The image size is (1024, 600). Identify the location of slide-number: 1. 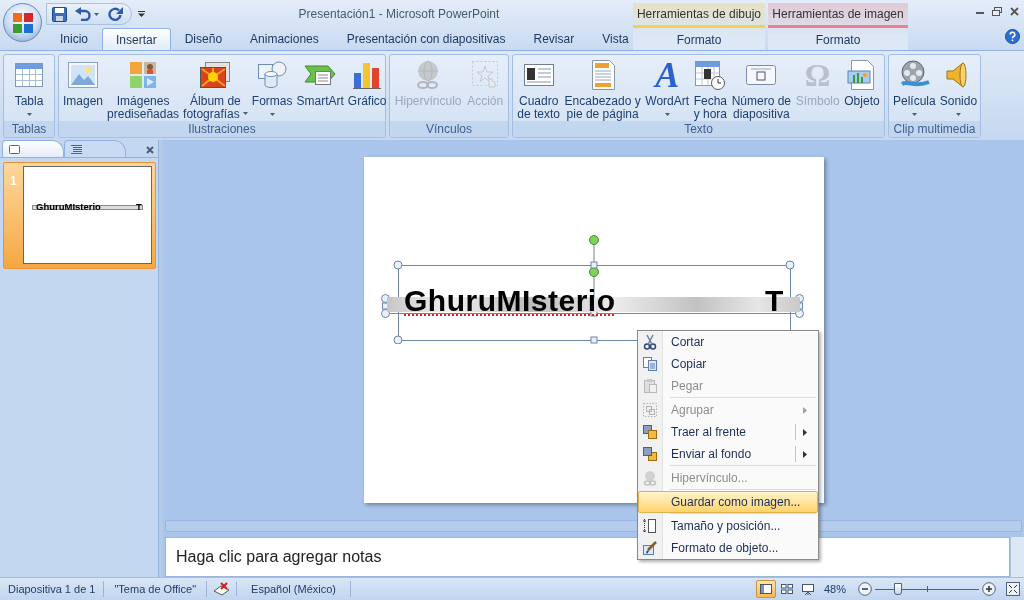
(13, 181).